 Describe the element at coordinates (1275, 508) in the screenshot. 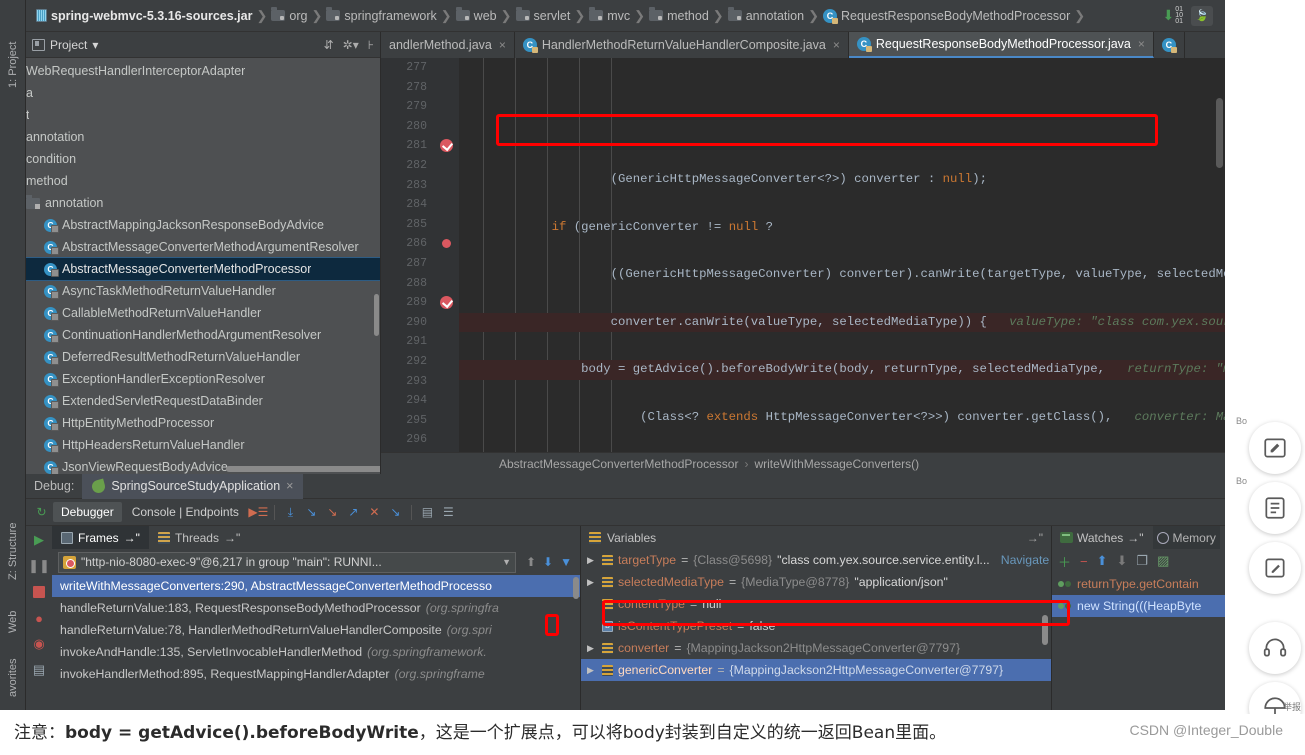

I see `fab-article` at that location.